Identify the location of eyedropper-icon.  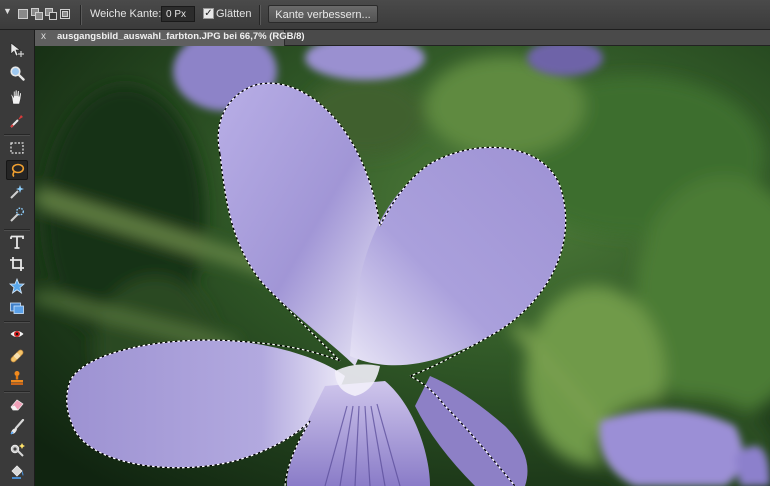
(17, 121).